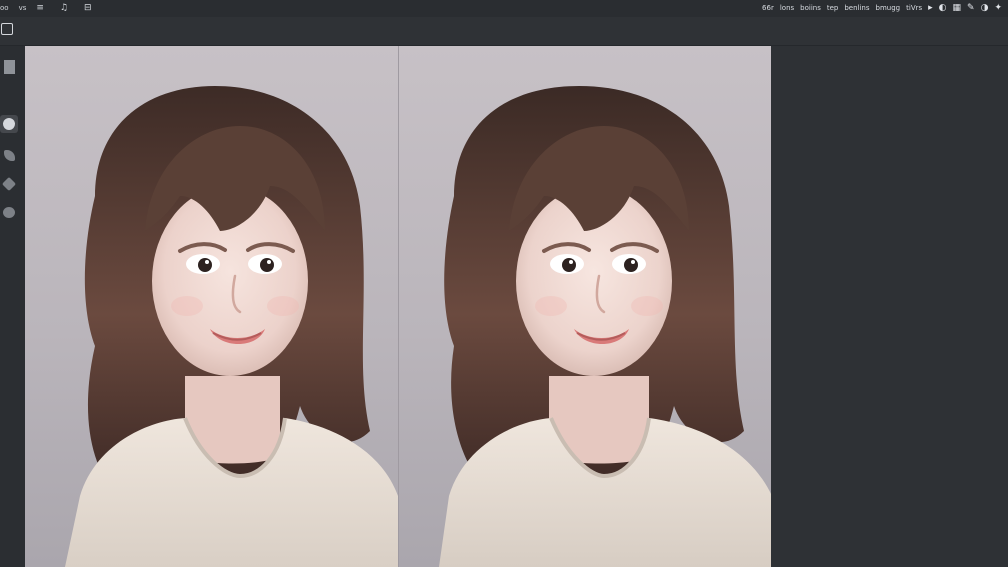 This screenshot has height=567, width=1008. What do you see at coordinates (856, 8) in the screenshot?
I see `menu-right-item-5: benlins` at bounding box center [856, 8].